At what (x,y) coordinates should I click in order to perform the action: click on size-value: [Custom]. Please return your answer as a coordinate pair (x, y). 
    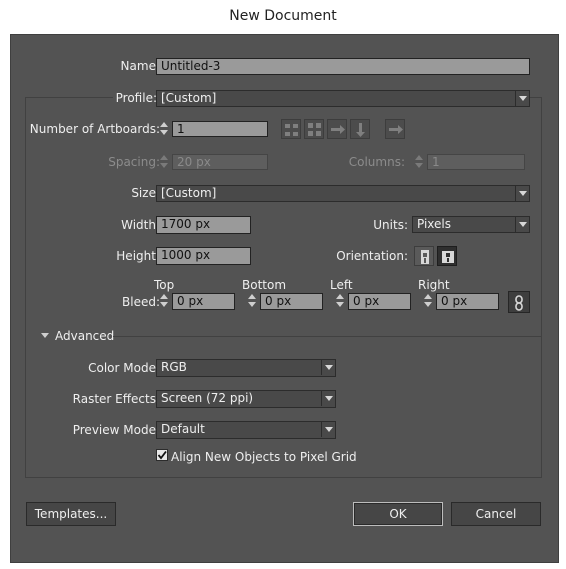
    Looking at the image, I should click on (189, 193).